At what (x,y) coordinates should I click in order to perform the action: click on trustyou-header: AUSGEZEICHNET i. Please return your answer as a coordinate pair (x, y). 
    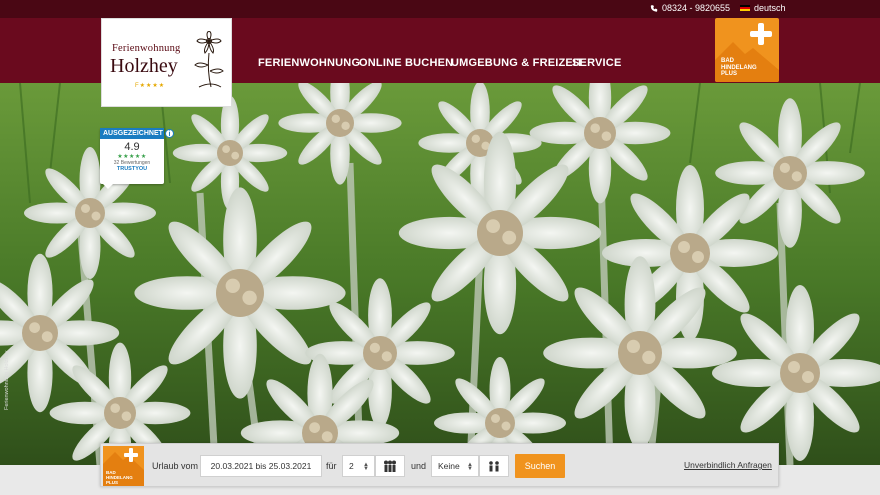
    Looking at the image, I should click on (137, 133).